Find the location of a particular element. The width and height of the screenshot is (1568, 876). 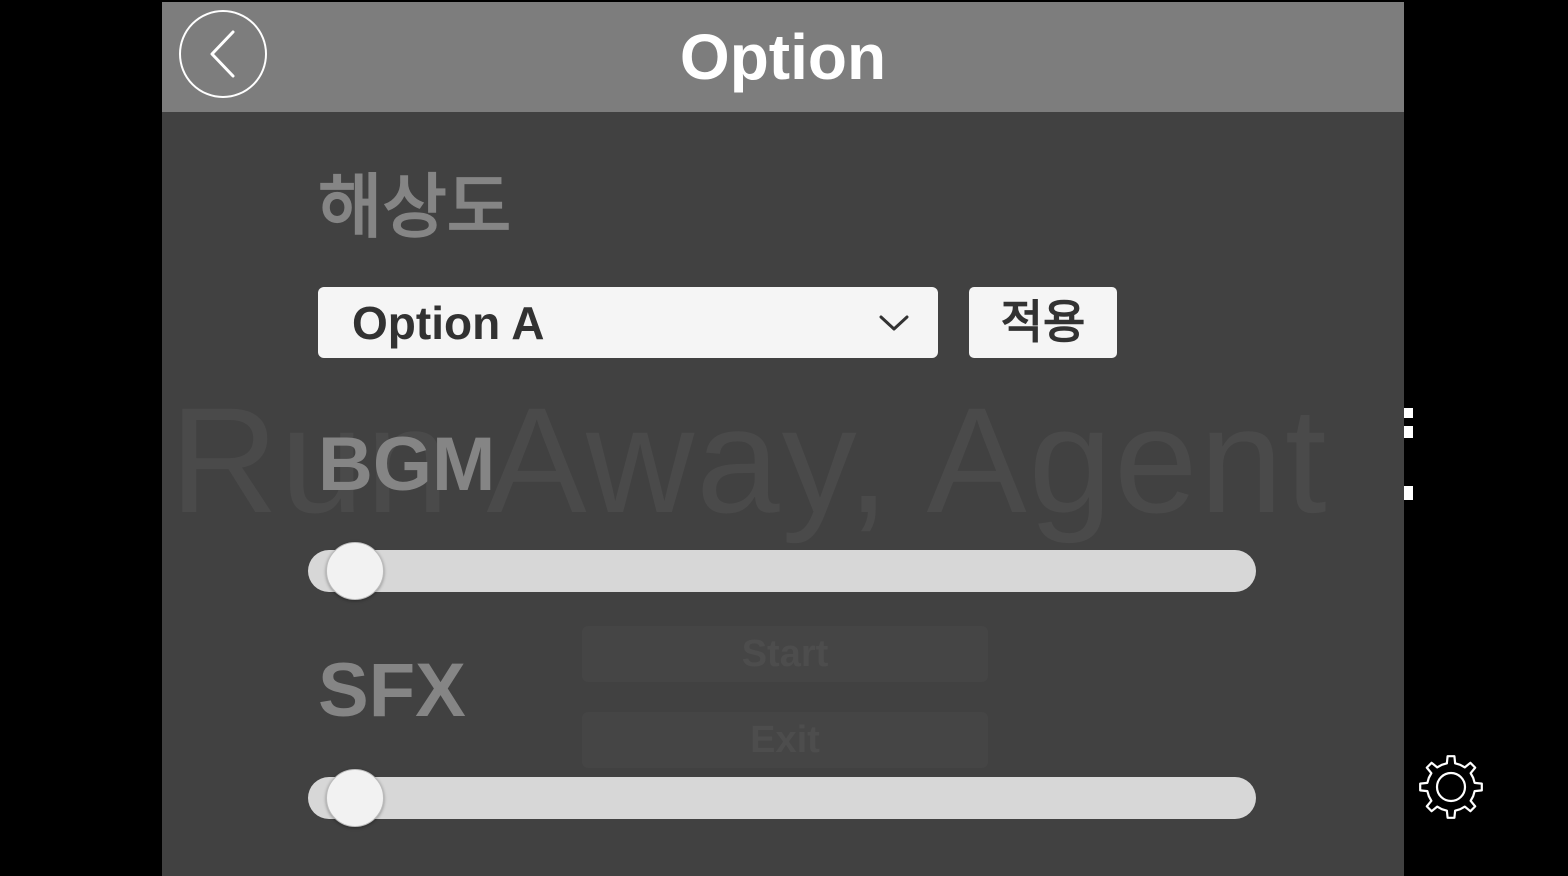

gear-icon is located at coordinates (1451, 787).